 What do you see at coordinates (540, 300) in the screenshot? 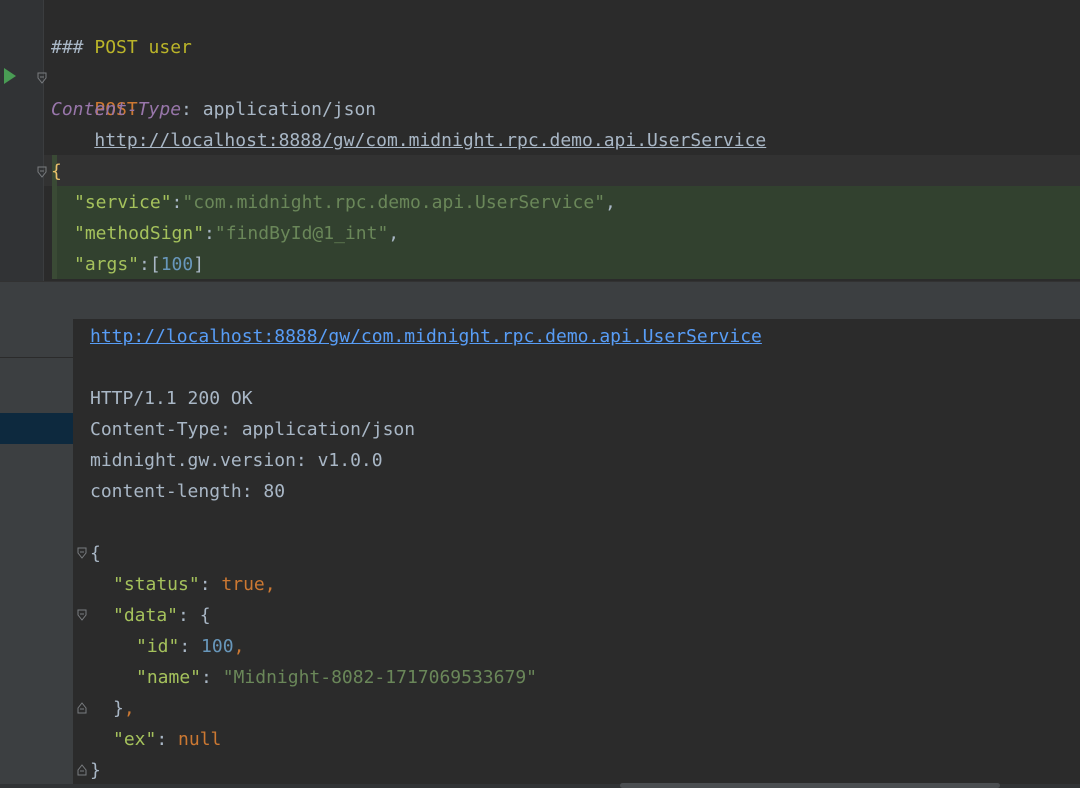
I see `panel-separator` at bounding box center [540, 300].